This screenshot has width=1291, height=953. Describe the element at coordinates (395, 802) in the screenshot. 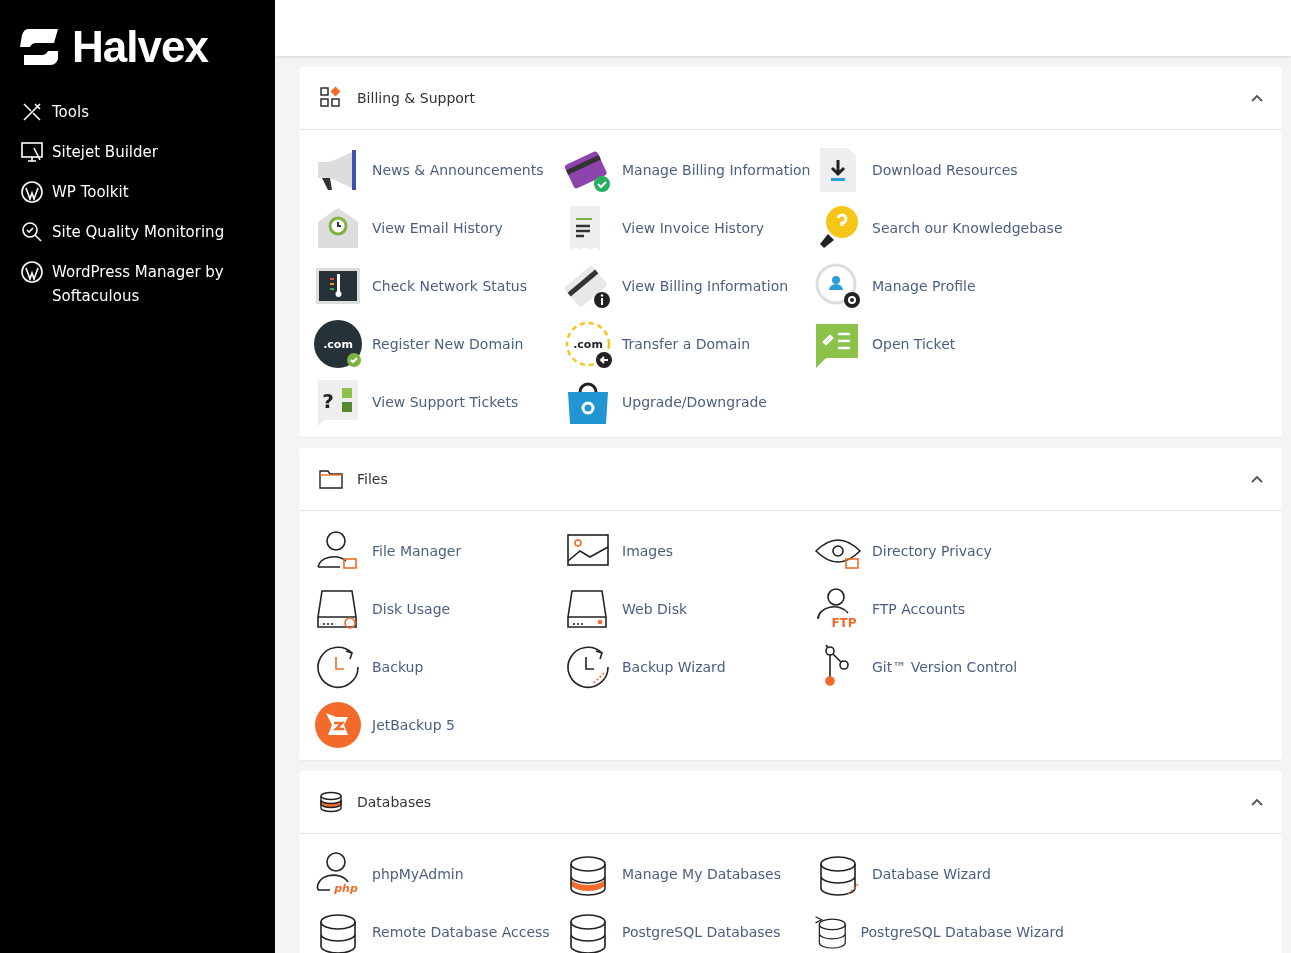

I see `section-title: Databases` at that location.